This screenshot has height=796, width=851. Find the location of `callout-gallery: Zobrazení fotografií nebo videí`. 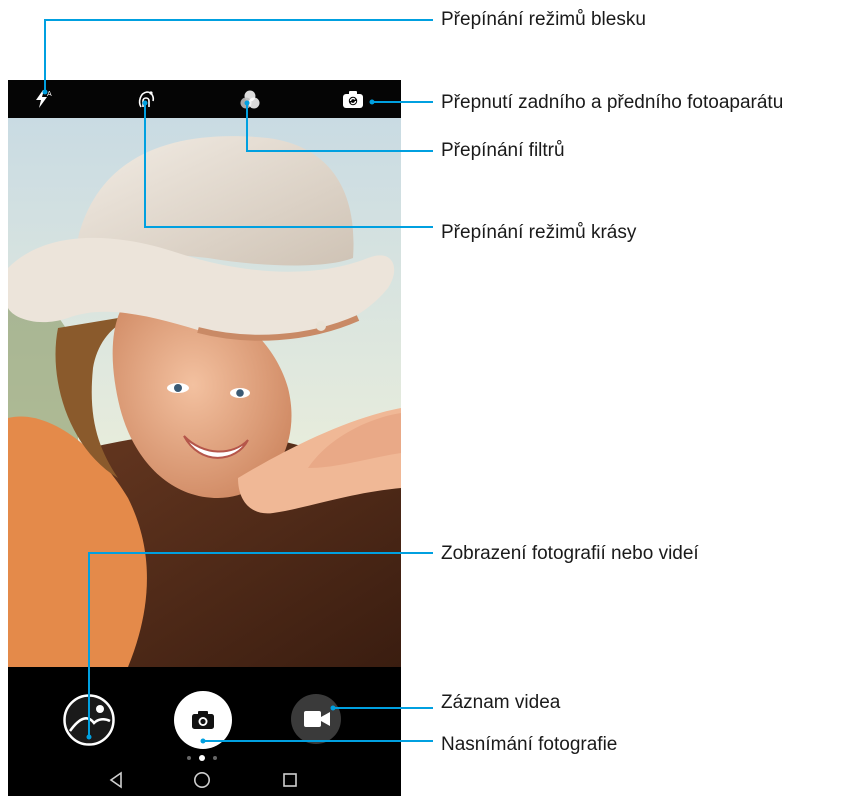

callout-gallery: Zobrazení fotografií nebo videí is located at coordinates (570, 553).